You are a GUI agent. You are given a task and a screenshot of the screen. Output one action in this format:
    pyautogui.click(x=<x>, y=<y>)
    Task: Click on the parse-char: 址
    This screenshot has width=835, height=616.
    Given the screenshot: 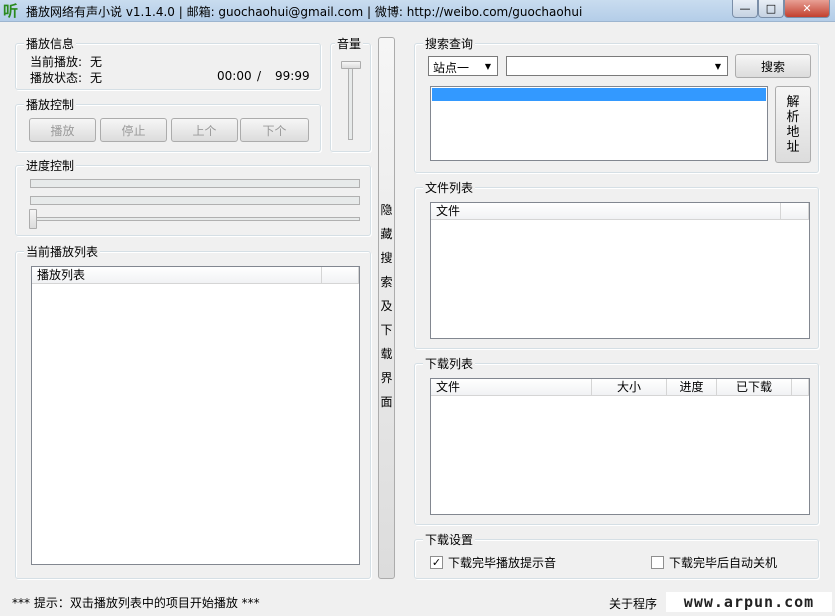 What is the action you would take?
    pyautogui.click(x=793, y=147)
    